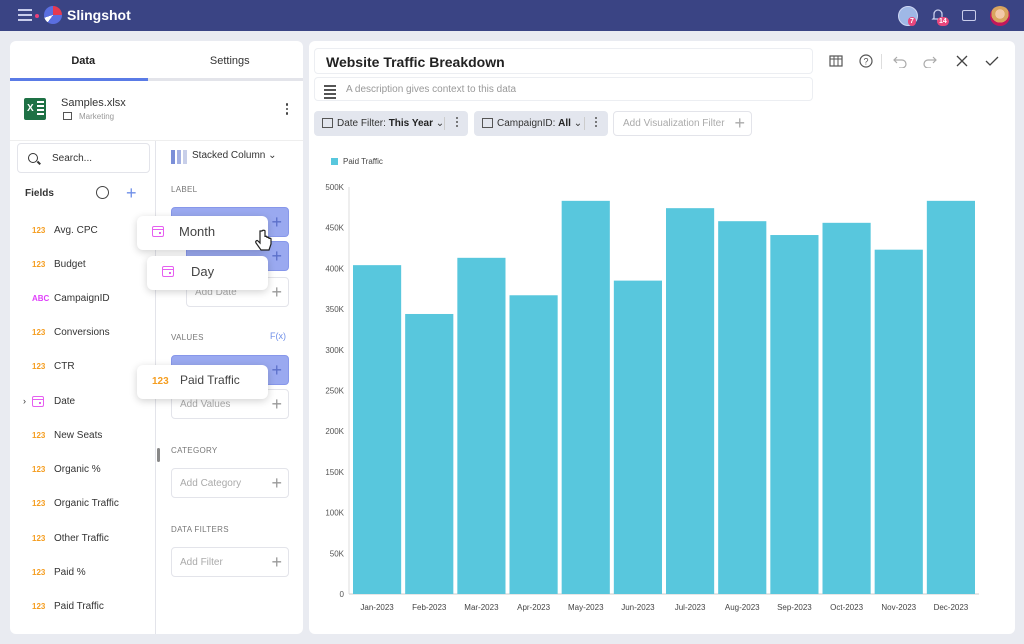  I want to click on hand-cursor-icon, so click(263, 240).